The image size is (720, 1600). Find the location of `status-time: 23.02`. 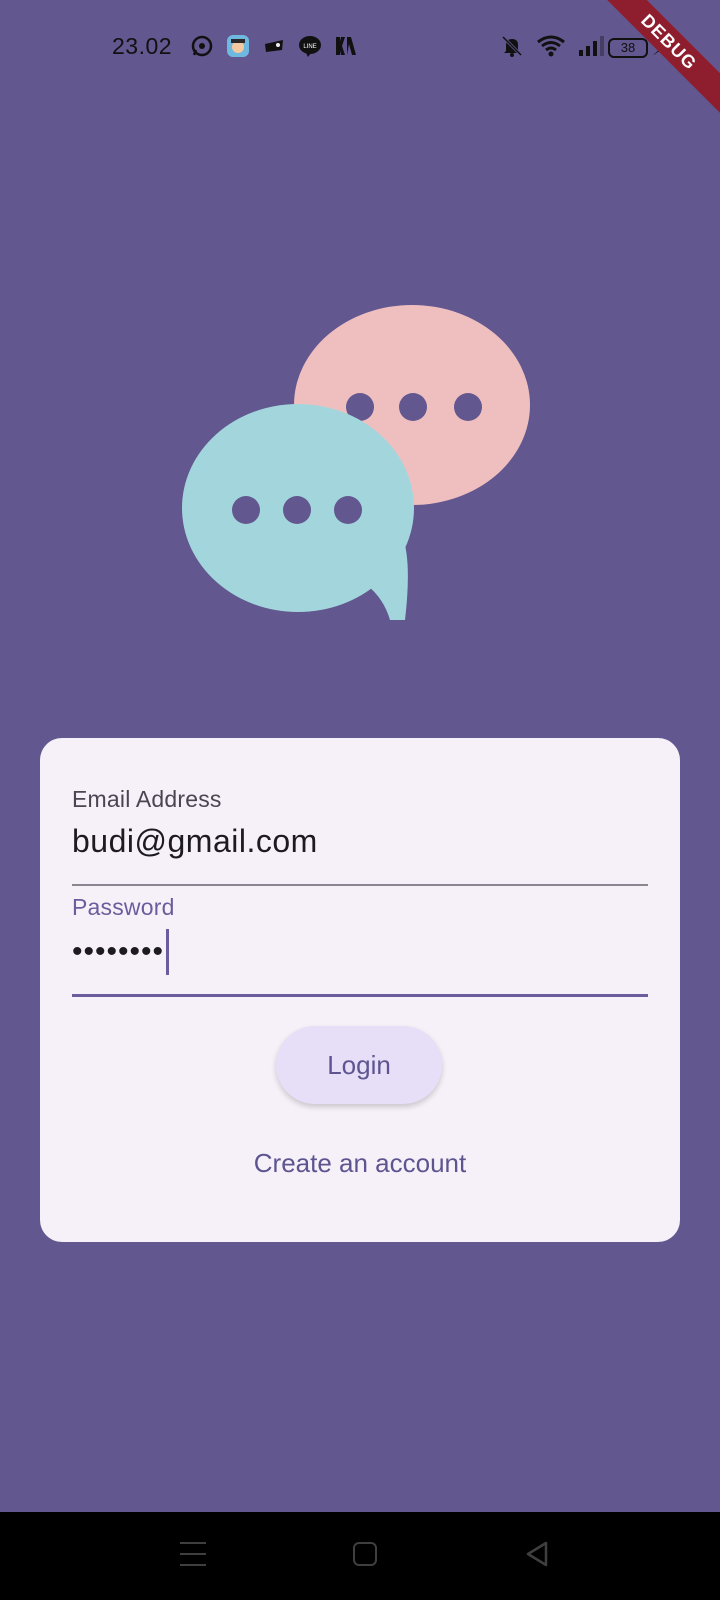

status-time: 23.02 is located at coordinates (142, 46).